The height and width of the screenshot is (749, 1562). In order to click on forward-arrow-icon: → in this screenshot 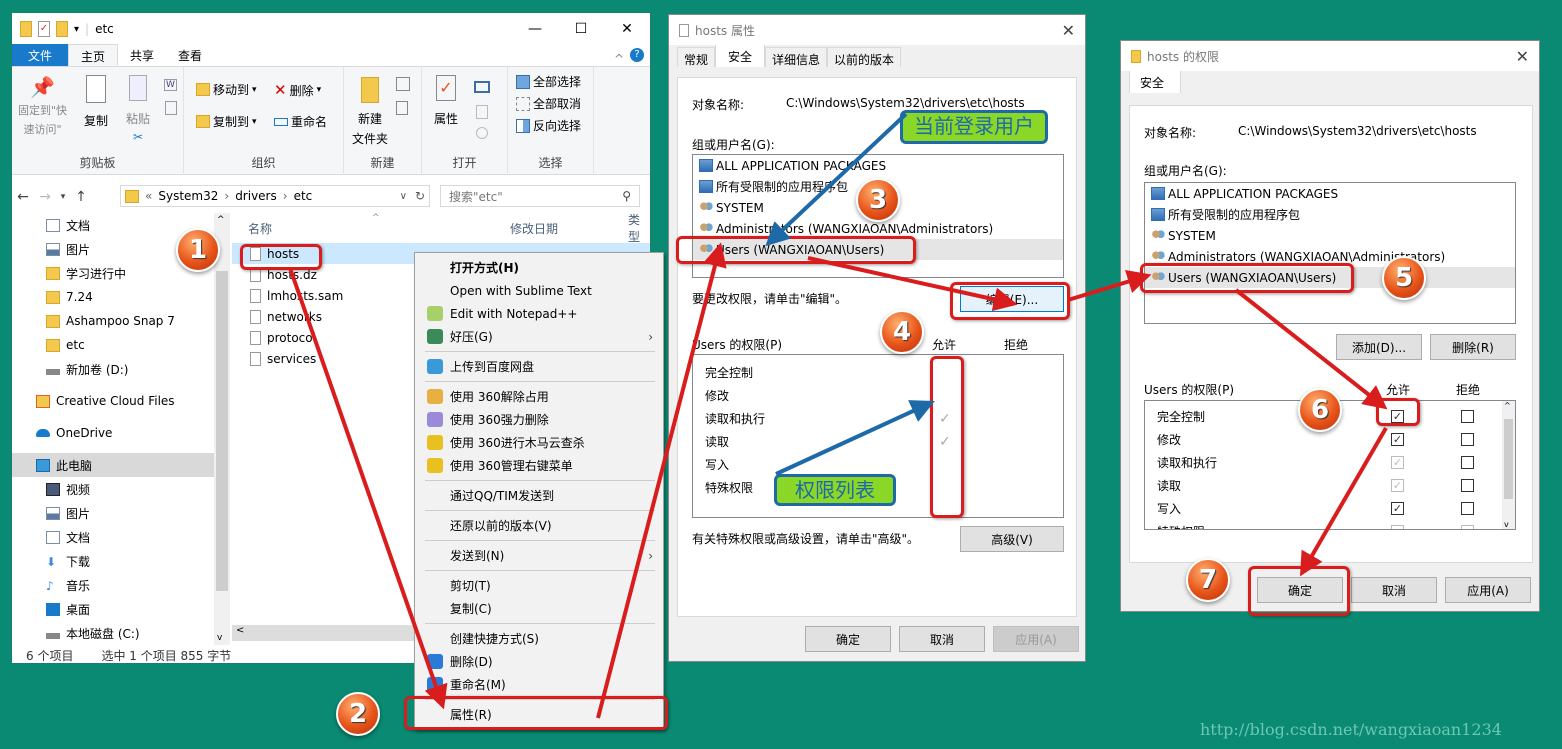, I will do `click(45, 197)`.